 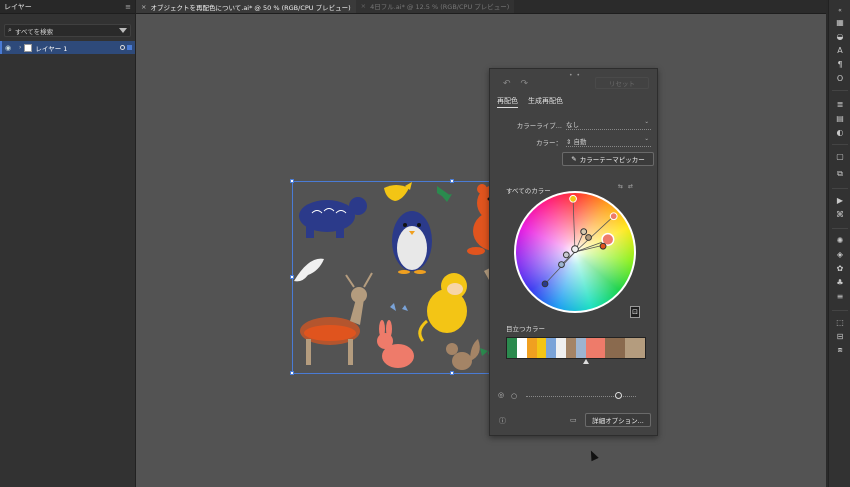 I want to click on colors-count-row: カラー： ⇕ 自動 ⌄, so click(x=579, y=141).